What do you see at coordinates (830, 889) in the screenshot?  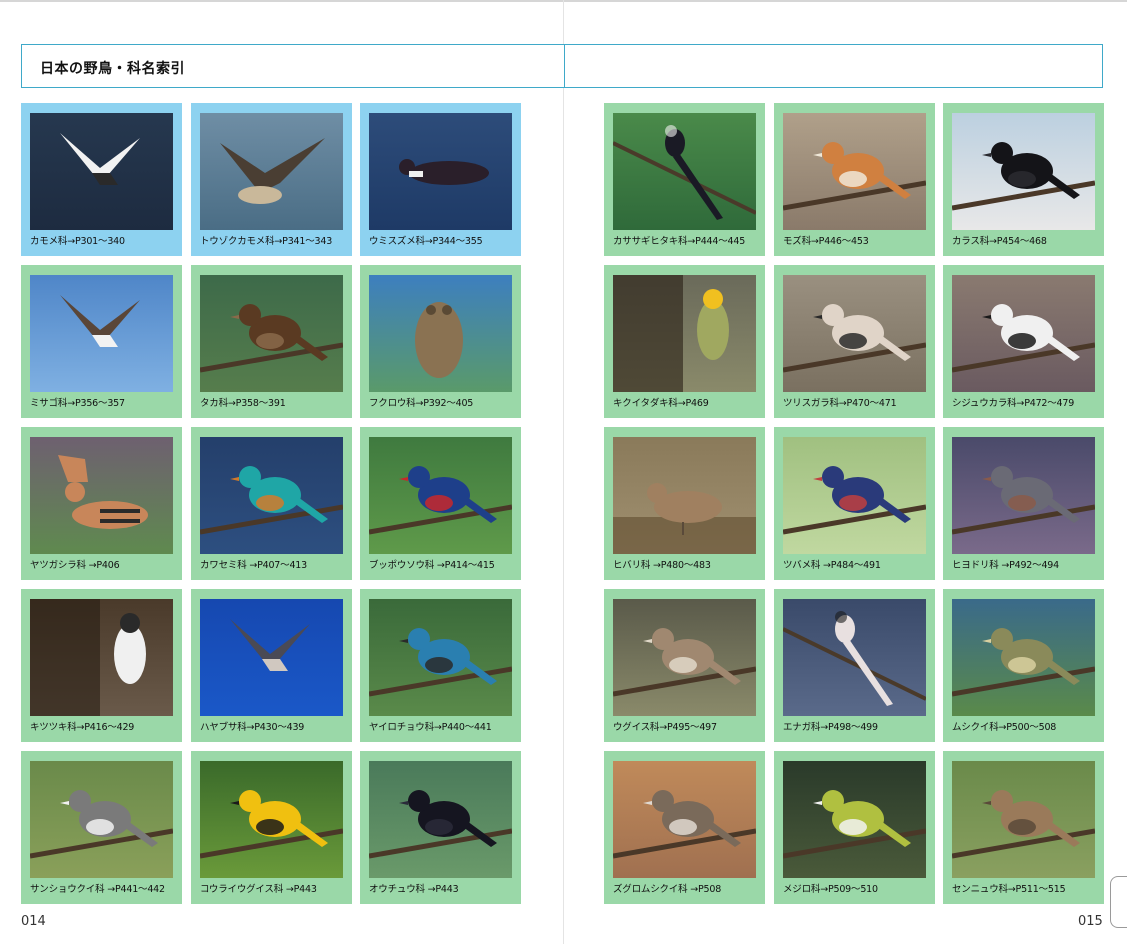 I see `family-page-caption: メジロ科→P509〜510` at bounding box center [830, 889].